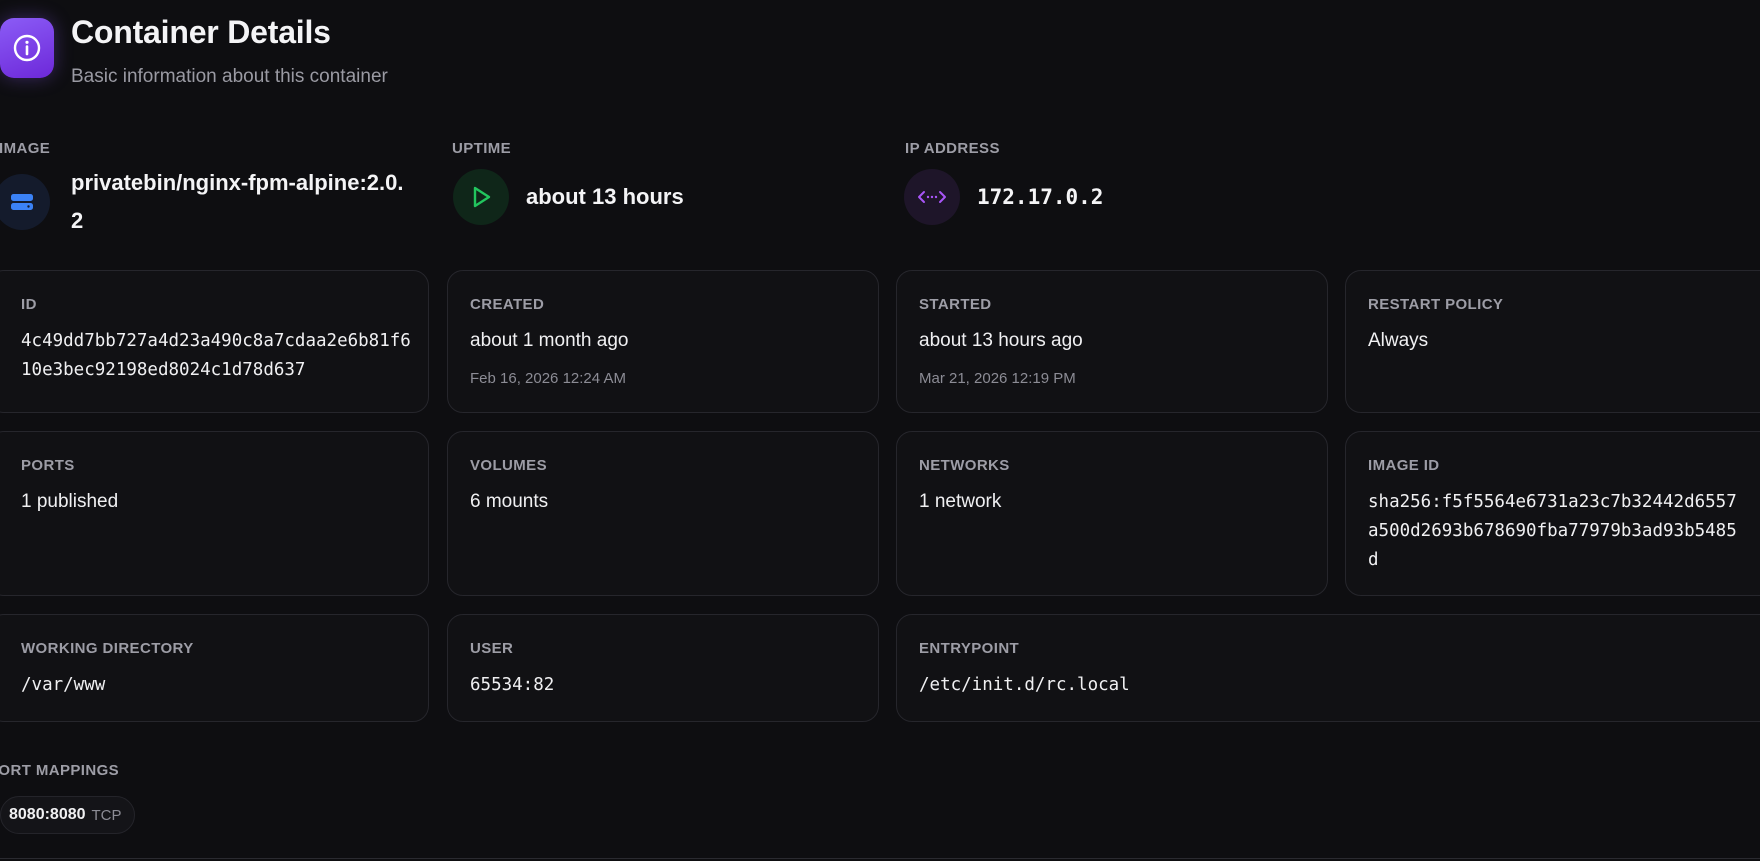 The height and width of the screenshot is (861, 1760). I want to click on play-icon, so click(481, 197).